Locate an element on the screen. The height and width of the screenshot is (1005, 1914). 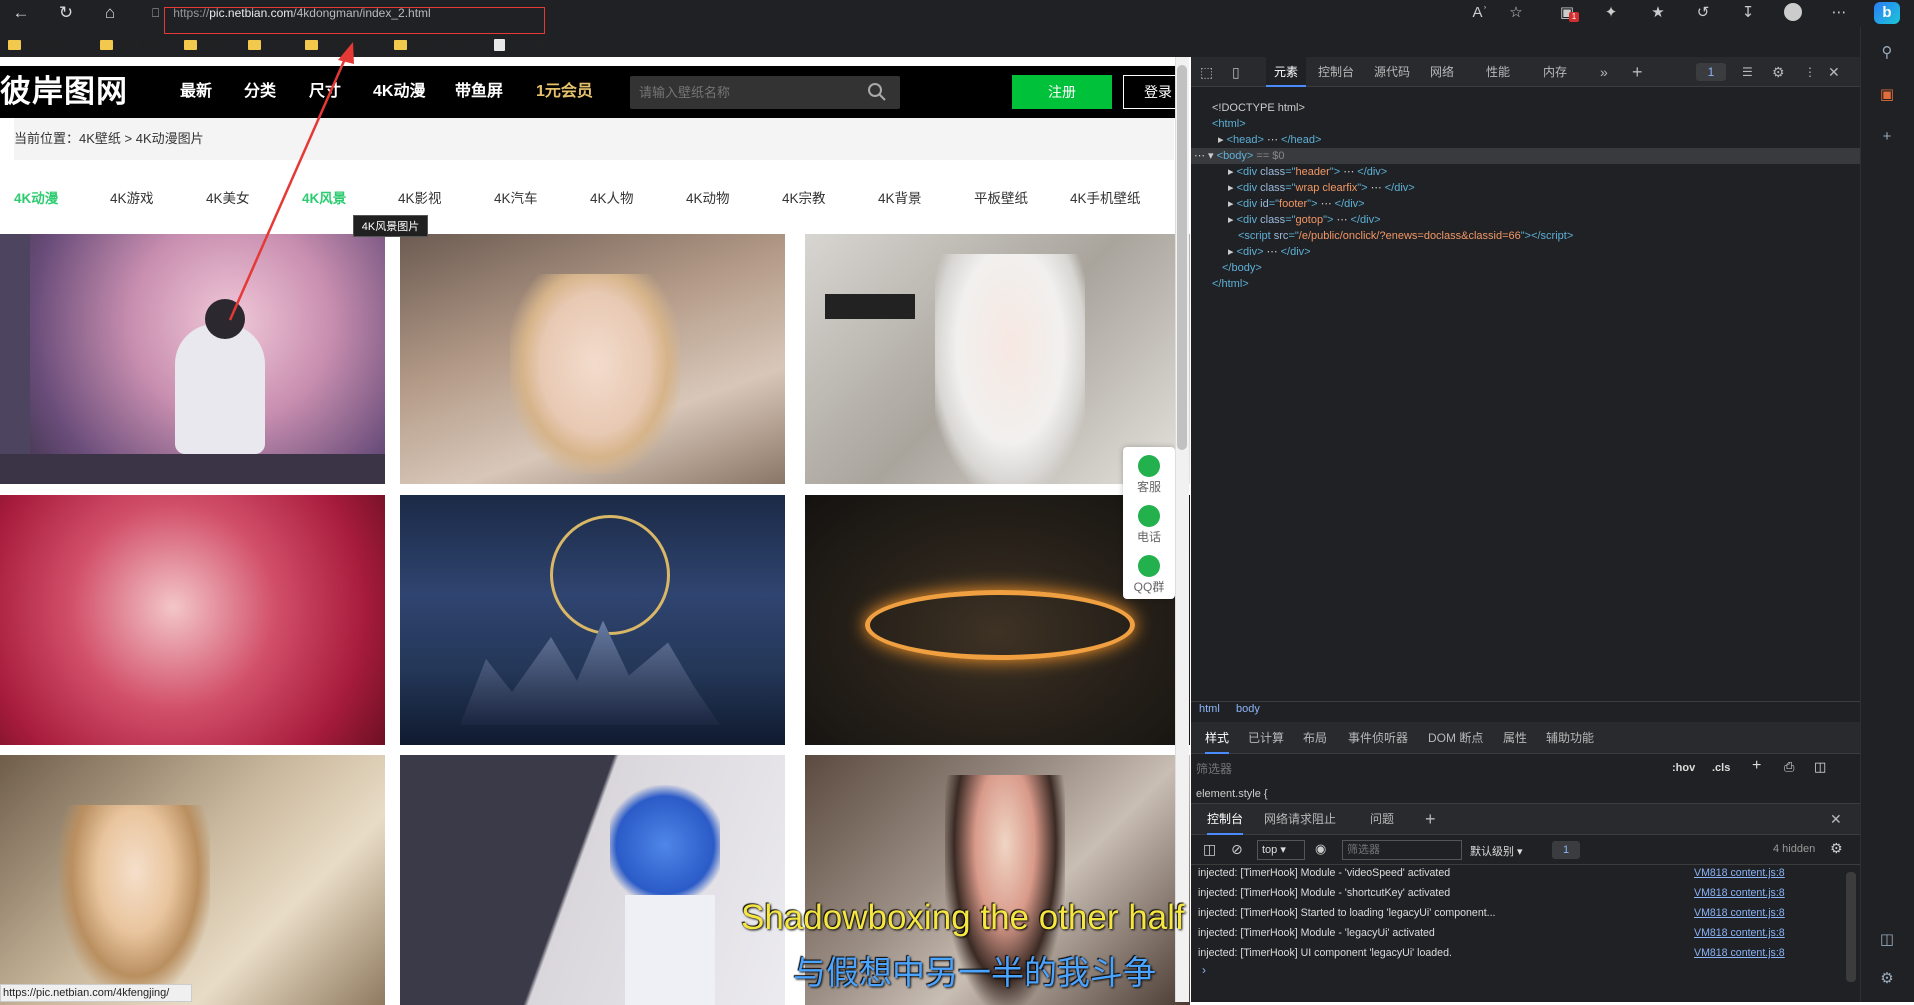
category-religion: 4K宗教 is located at coordinates (804, 199).